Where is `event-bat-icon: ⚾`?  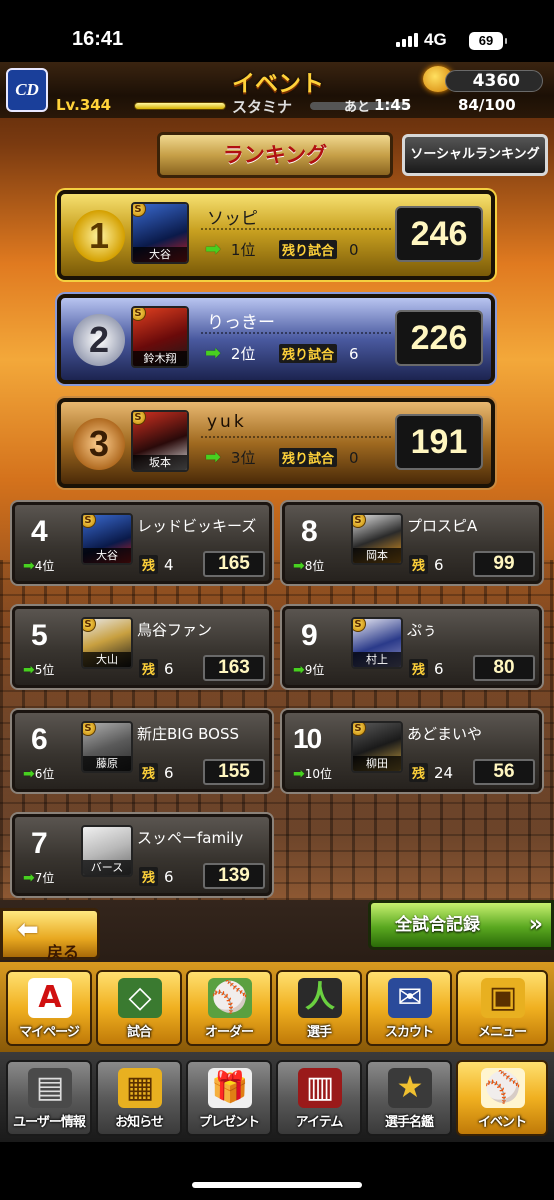 event-bat-icon: ⚾ is located at coordinates (503, 1088).